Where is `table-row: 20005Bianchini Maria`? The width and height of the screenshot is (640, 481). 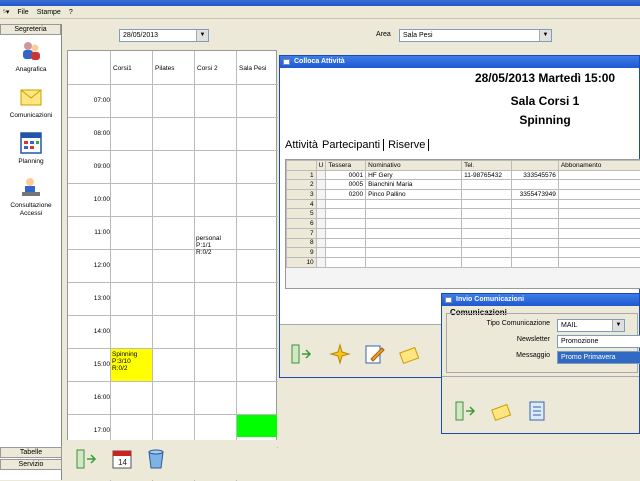 table-row: 20005Bianchini Maria is located at coordinates (463, 185).